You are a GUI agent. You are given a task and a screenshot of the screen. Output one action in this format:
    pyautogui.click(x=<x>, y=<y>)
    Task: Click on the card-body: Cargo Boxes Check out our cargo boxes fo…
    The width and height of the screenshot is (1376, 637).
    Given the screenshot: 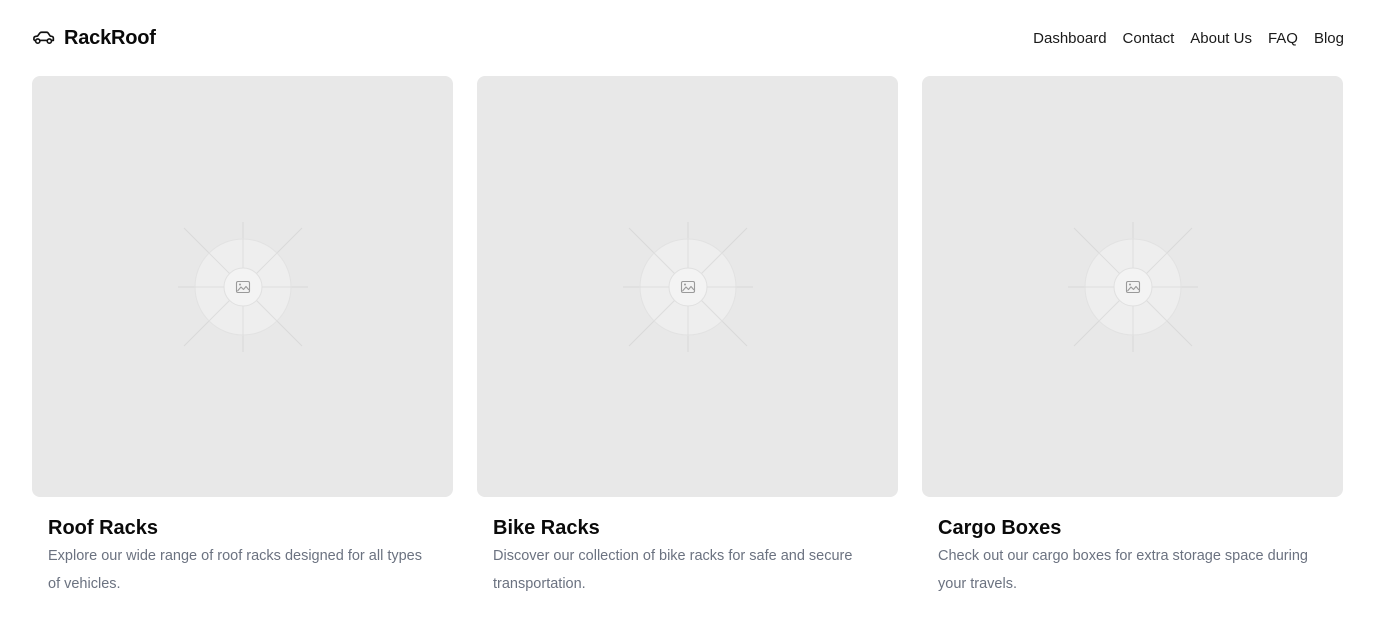 What is the action you would take?
    pyautogui.click(x=1132, y=547)
    